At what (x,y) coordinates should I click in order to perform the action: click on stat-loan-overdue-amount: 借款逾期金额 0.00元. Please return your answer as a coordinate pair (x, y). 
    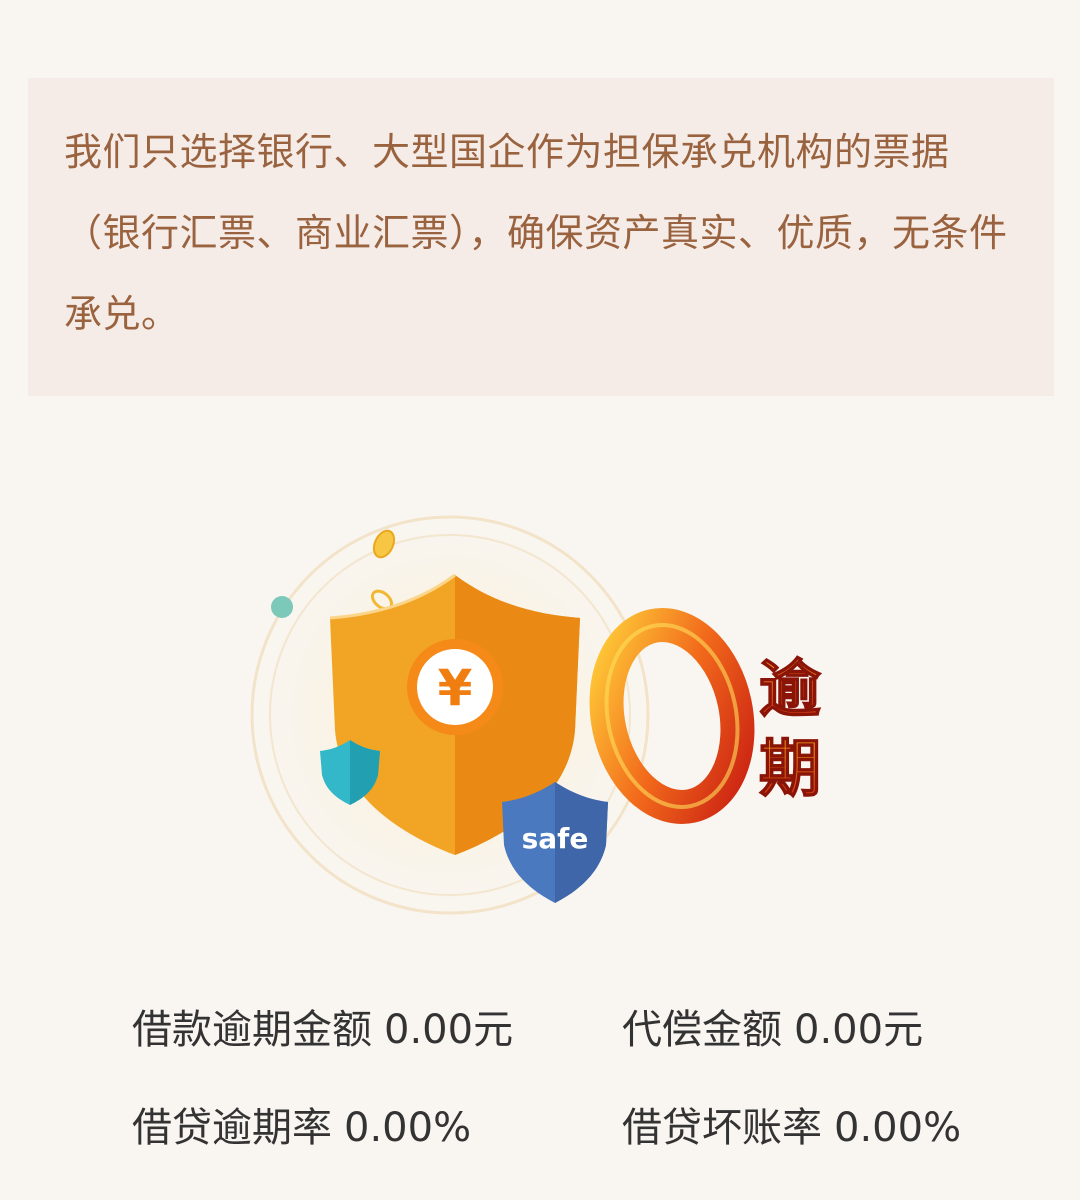
    Looking at the image, I should click on (322, 1030).